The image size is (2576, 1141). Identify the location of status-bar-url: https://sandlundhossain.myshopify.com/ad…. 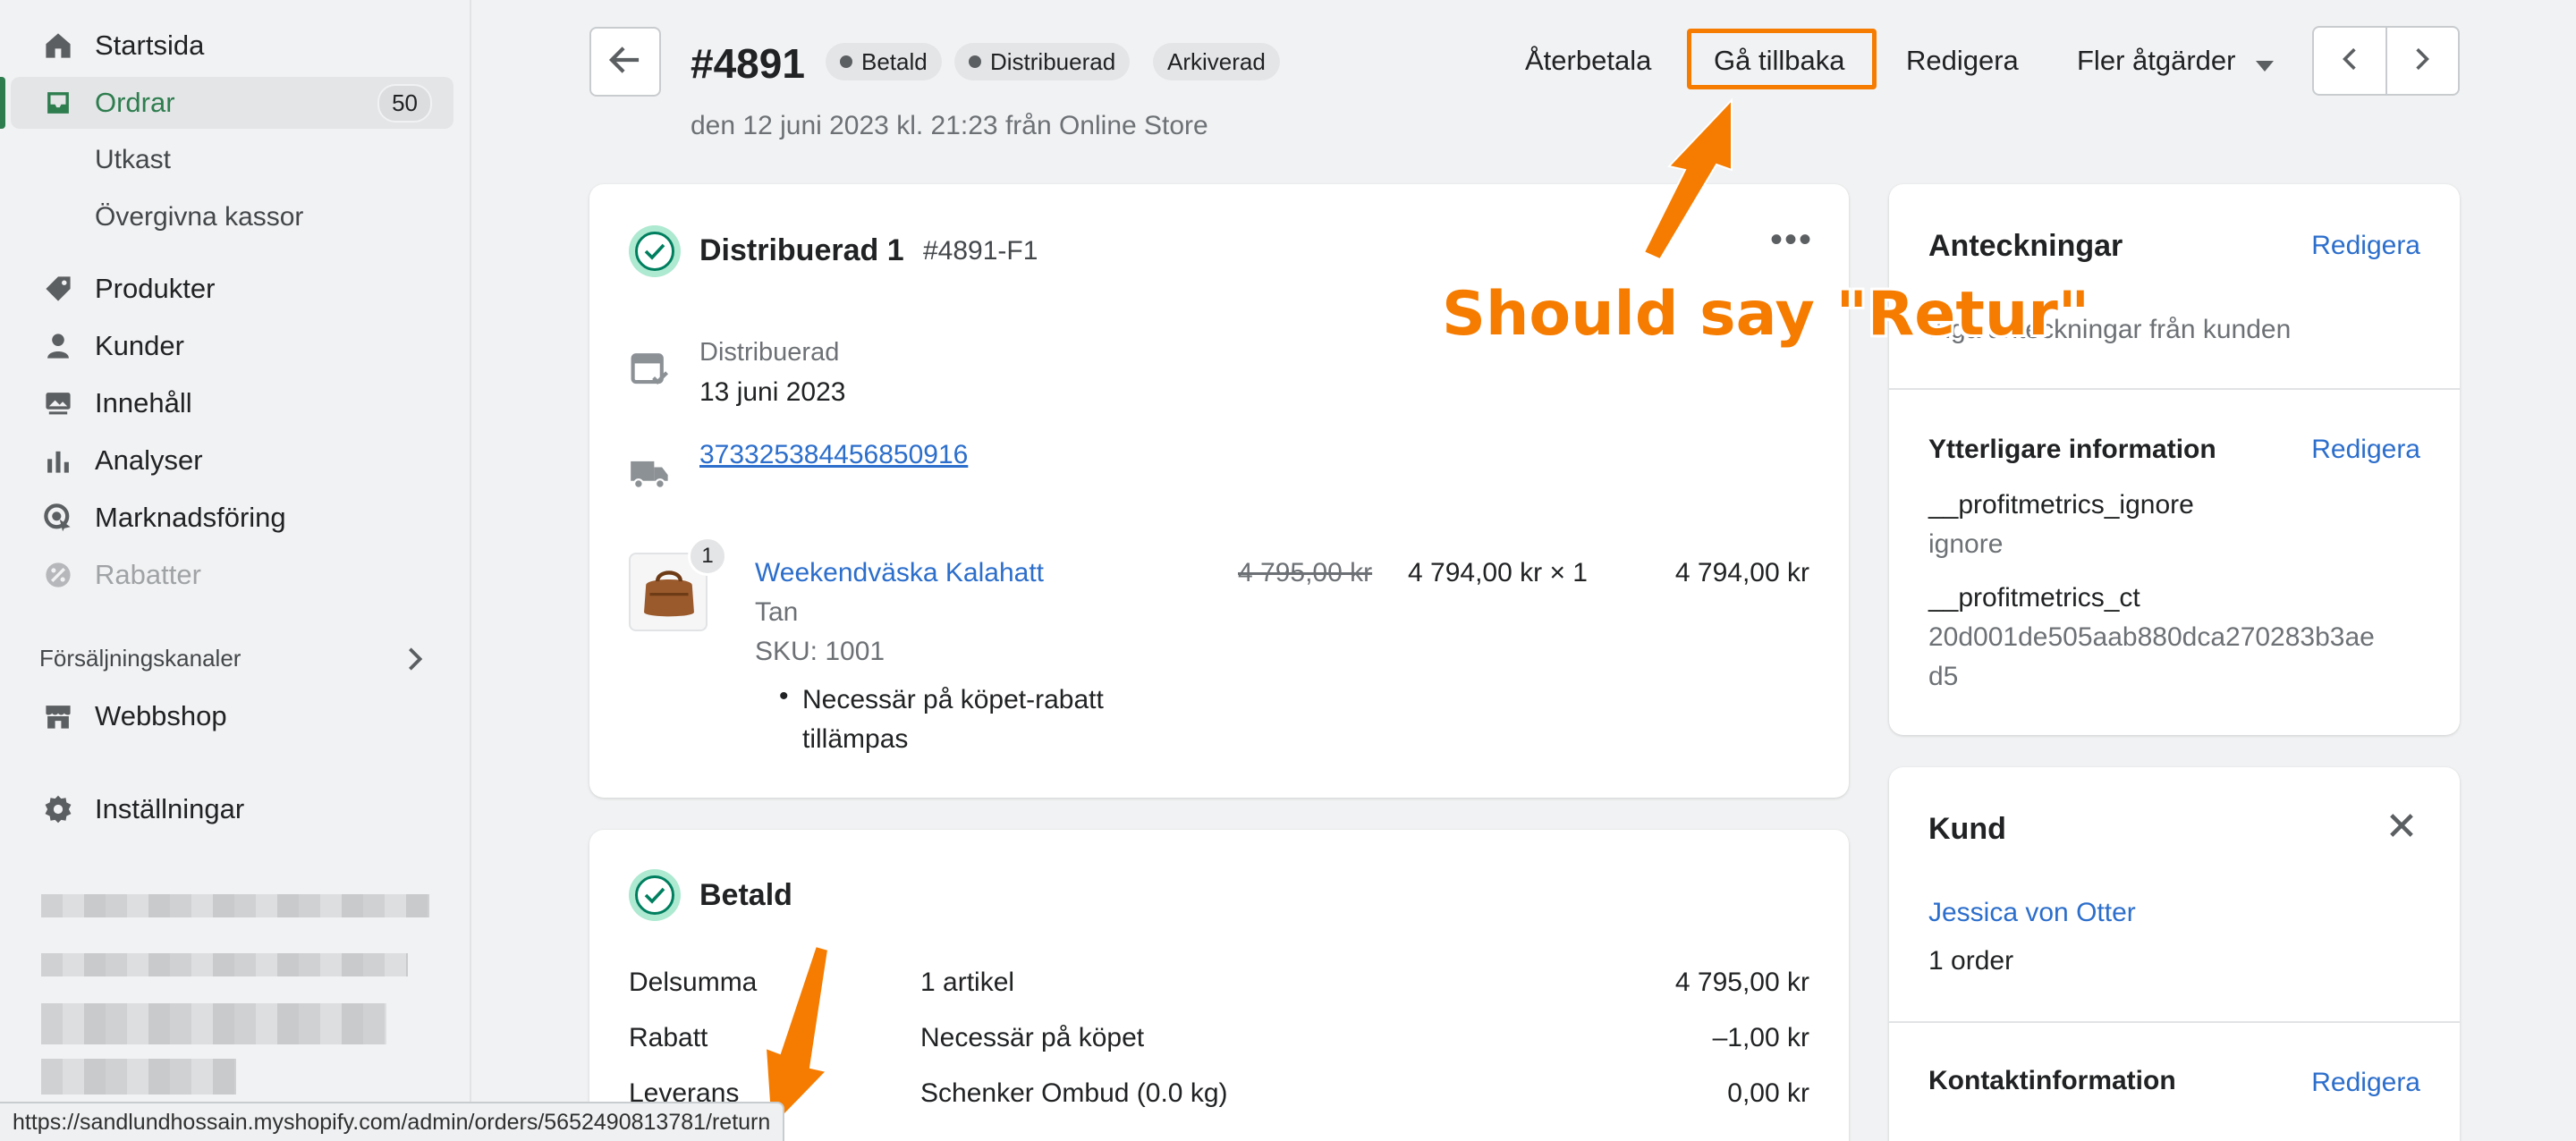
(392, 1121).